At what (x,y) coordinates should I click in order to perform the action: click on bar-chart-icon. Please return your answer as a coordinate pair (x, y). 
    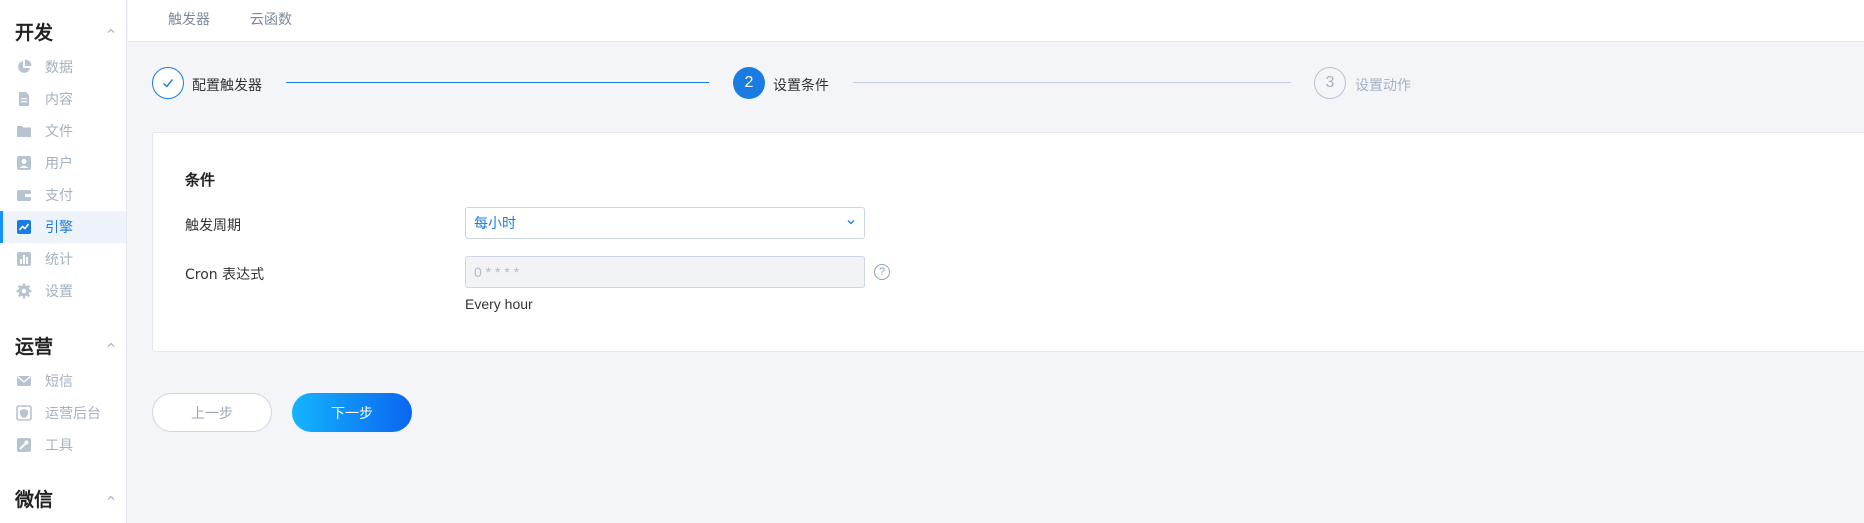
    Looking at the image, I should click on (24, 259).